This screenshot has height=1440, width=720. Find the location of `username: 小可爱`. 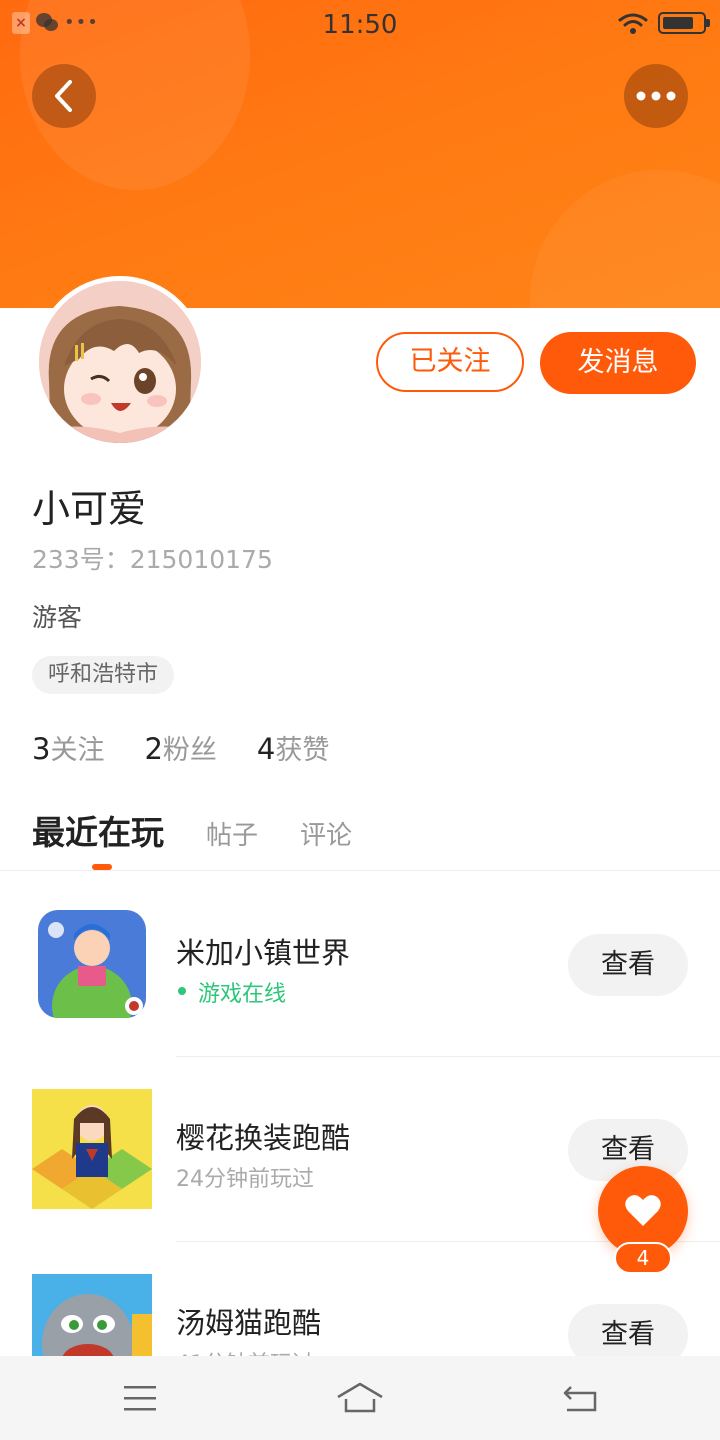

username: 小可爱 is located at coordinates (89, 509).